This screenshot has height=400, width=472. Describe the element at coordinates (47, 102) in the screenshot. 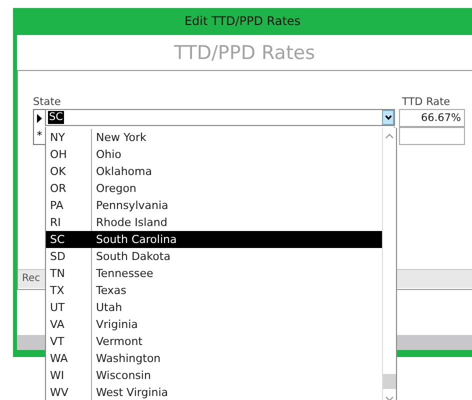

I see `column-header: State` at that location.